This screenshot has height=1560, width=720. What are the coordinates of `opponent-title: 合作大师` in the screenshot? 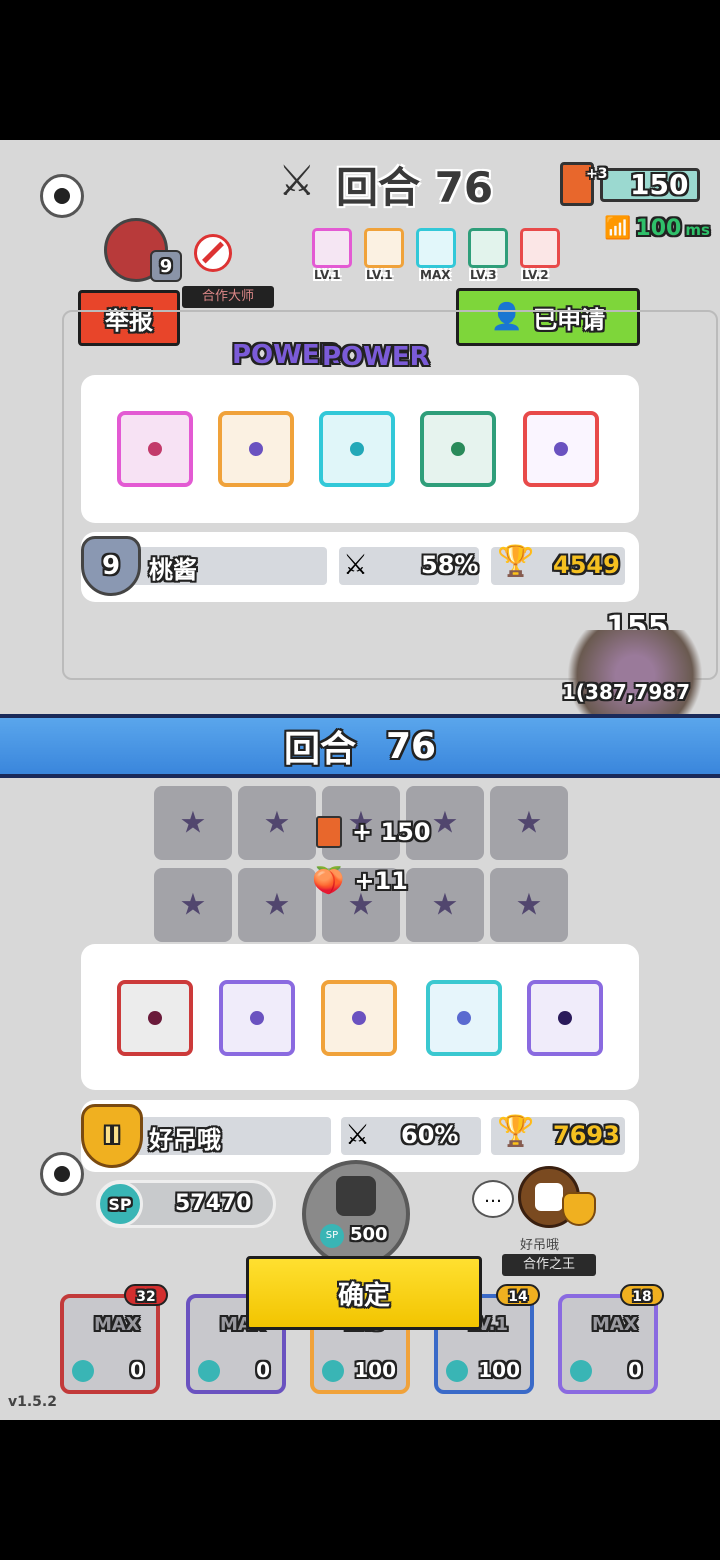 It's located at (228, 297).